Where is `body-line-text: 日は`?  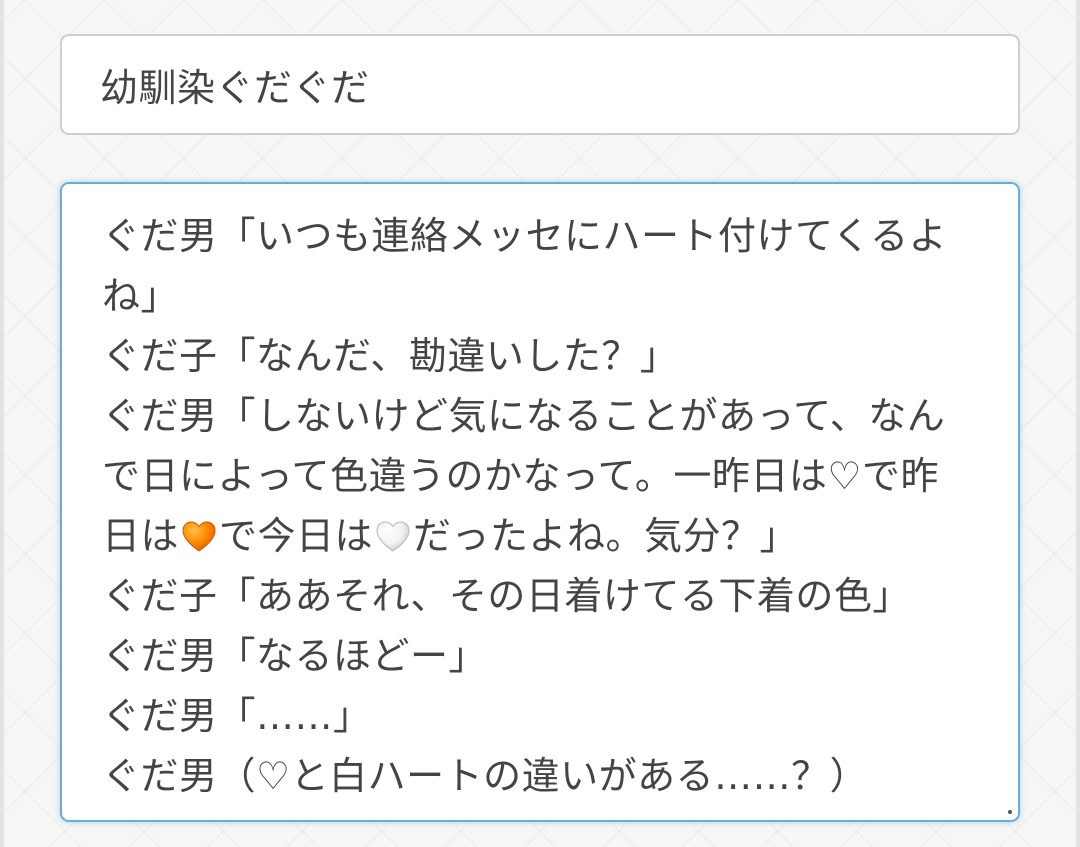 body-line-text: 日は is located at coordinates (141, 536).